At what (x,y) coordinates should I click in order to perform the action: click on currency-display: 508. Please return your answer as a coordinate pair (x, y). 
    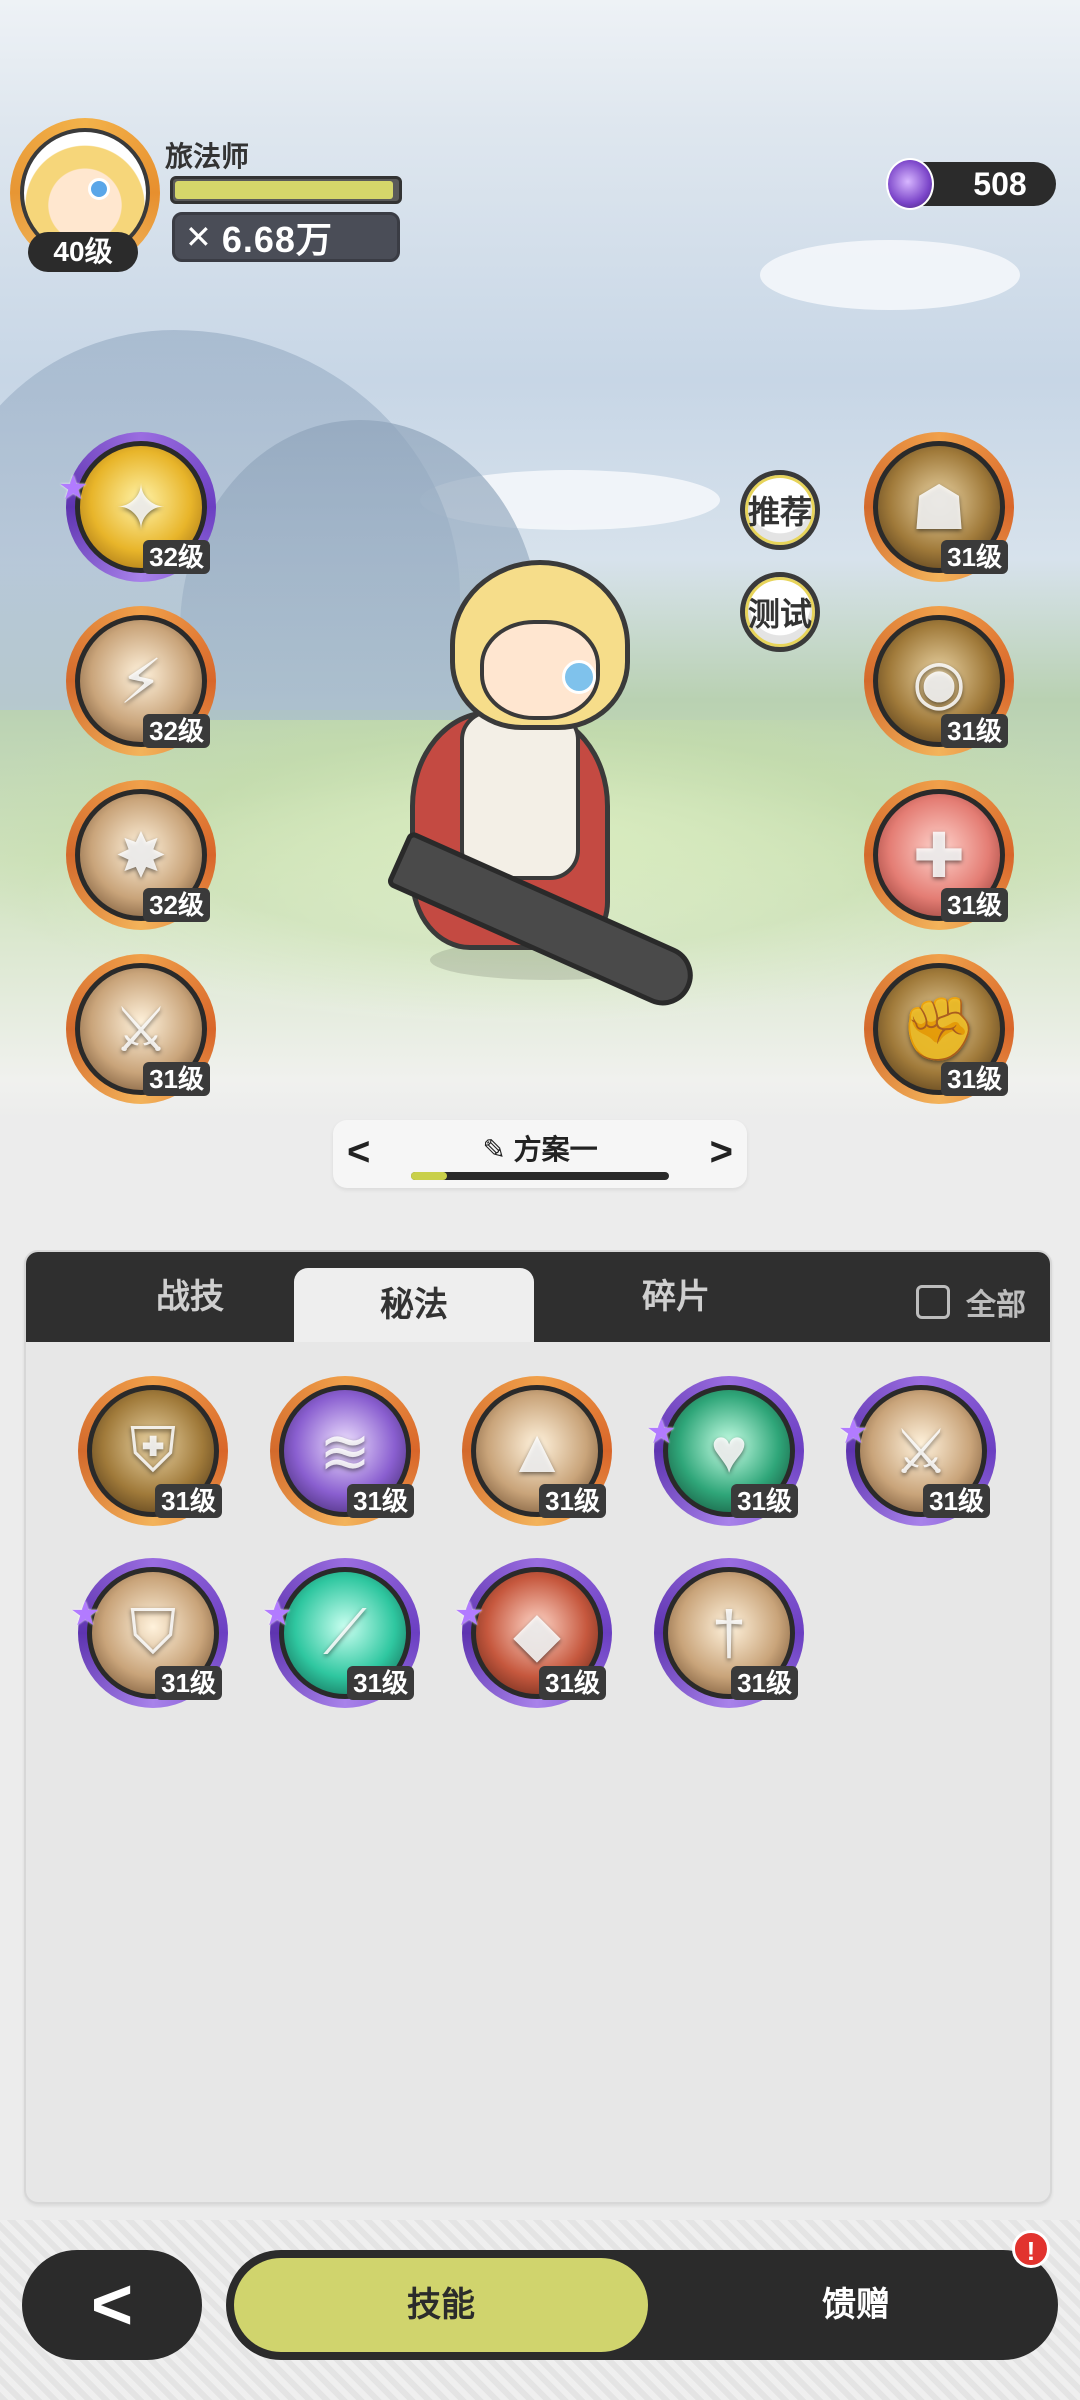
    Looking at the image, I should click on (971, 184).